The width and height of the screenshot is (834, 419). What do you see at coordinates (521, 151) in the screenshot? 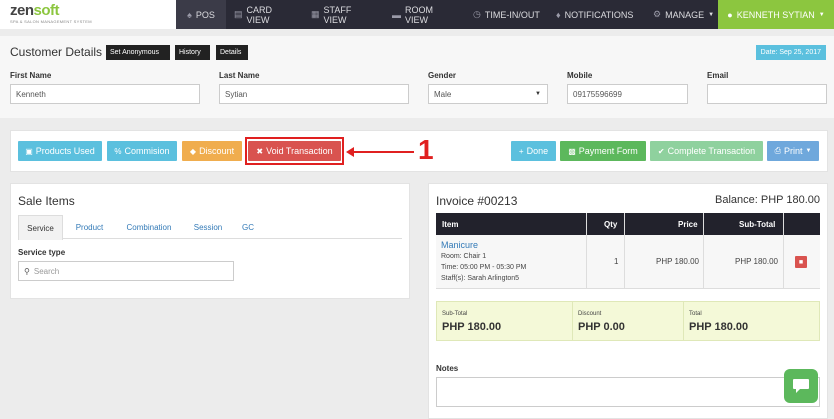
I see `plus-icon: +` at bounding box center [521, 151].